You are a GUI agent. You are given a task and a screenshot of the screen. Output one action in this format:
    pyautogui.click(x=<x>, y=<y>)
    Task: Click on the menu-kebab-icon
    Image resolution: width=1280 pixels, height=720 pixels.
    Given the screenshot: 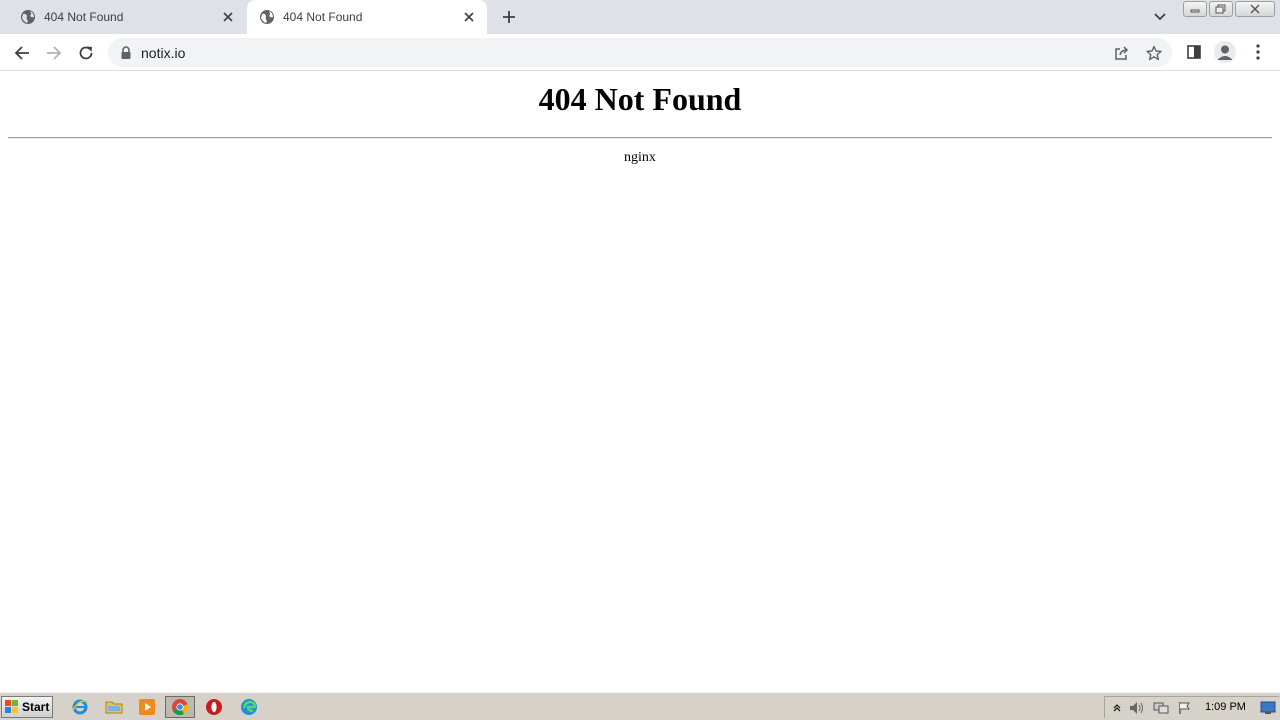 What is the action you would take?
    pyautogui.click(x=1258, y=52)
    